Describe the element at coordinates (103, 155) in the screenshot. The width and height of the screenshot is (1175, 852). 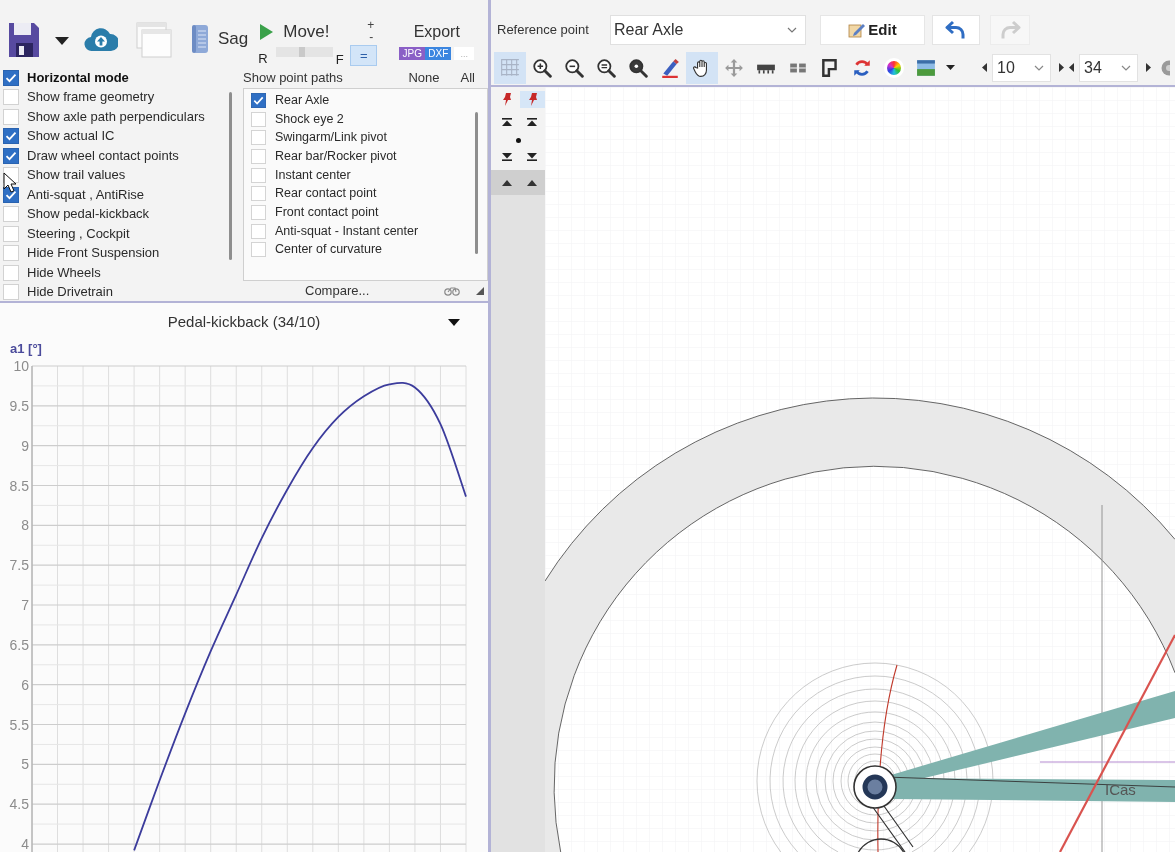
I see `checkbox-label: Draw wheel contact points` at that location.